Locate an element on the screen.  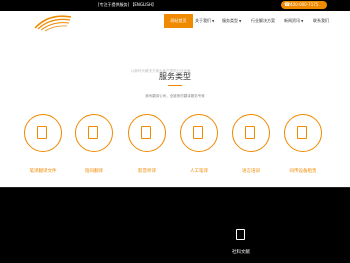
nav-contact: 联系我们 is located at coordinates (321, 21).